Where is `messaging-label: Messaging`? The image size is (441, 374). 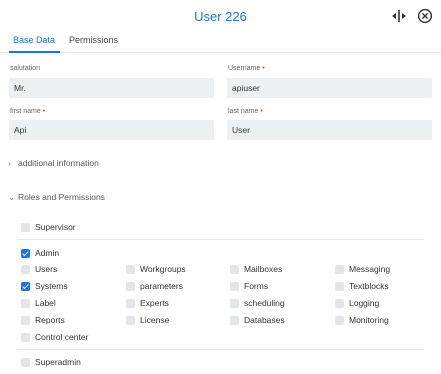
messaging-label: Messaging is located at coordinates (370, 269).